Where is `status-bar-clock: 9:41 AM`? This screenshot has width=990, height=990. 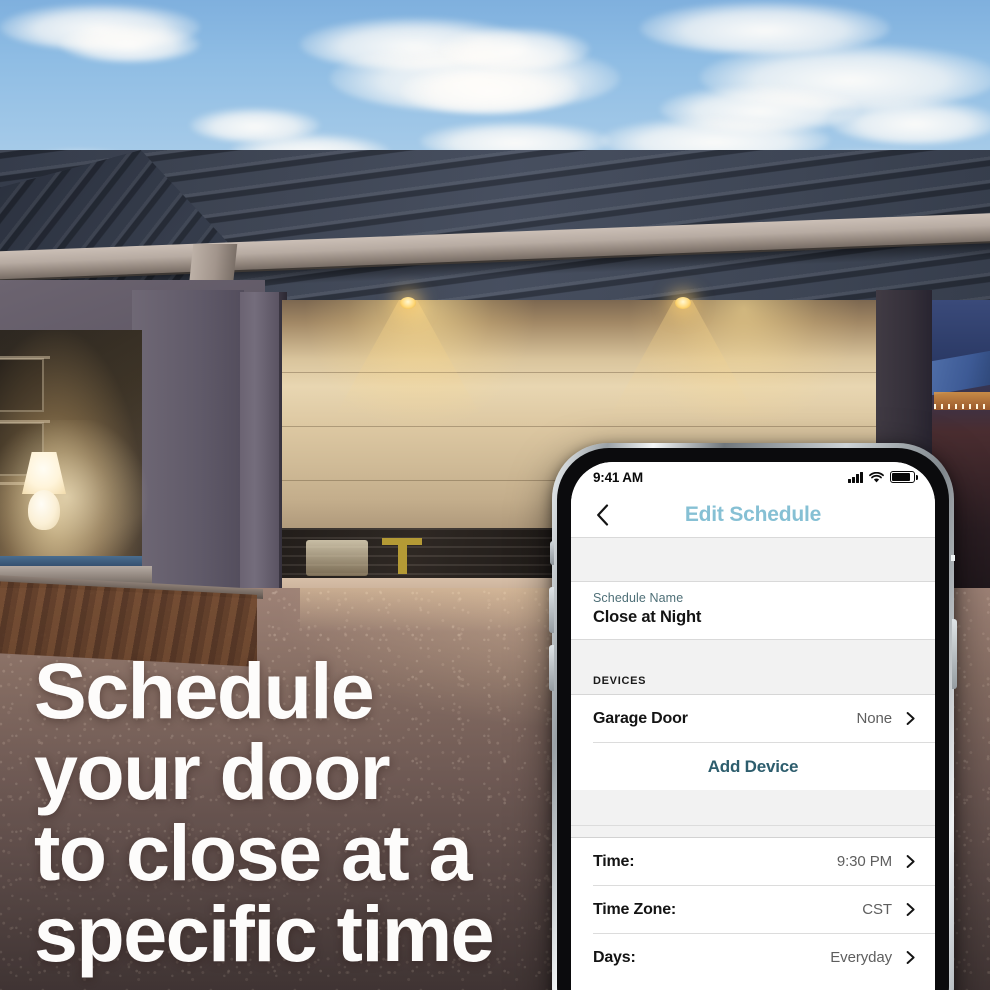 status-bar-clock: 9:41 AM is located at coordinates (618, 477).